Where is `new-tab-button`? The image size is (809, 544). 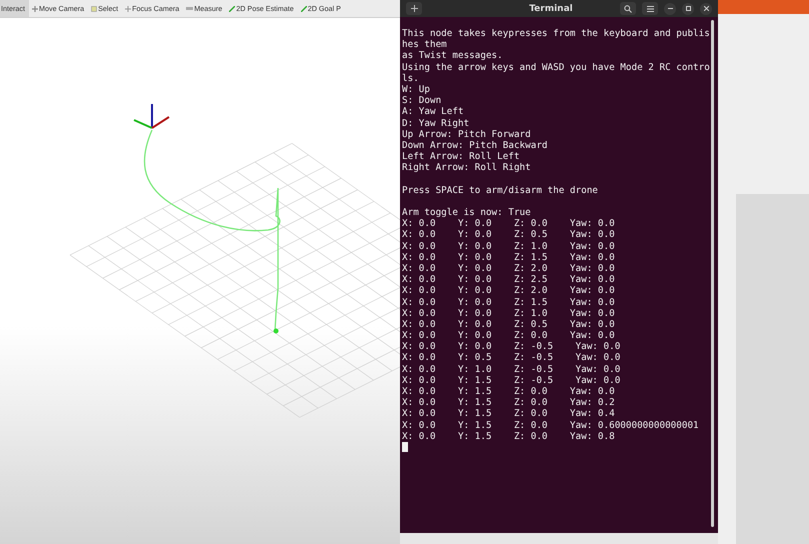 new-tab-button is located at coordinates (414, 8).